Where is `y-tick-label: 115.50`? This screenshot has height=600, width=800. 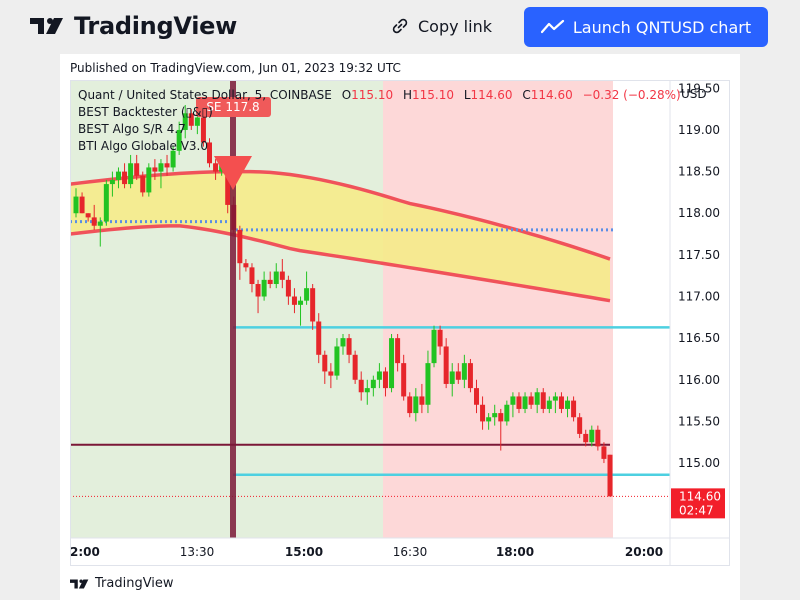
y-tick-label: 115.50 is located at coordinates (699, 421).